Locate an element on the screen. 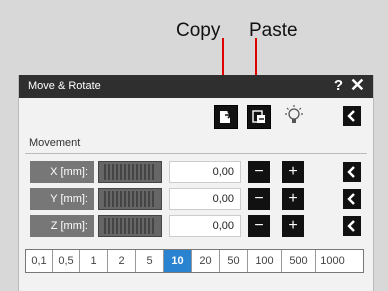  step-size-selector: 0,1 0,5 1 2 5 10 20 50 100 500 1000 is located at coordinates (194, 261).